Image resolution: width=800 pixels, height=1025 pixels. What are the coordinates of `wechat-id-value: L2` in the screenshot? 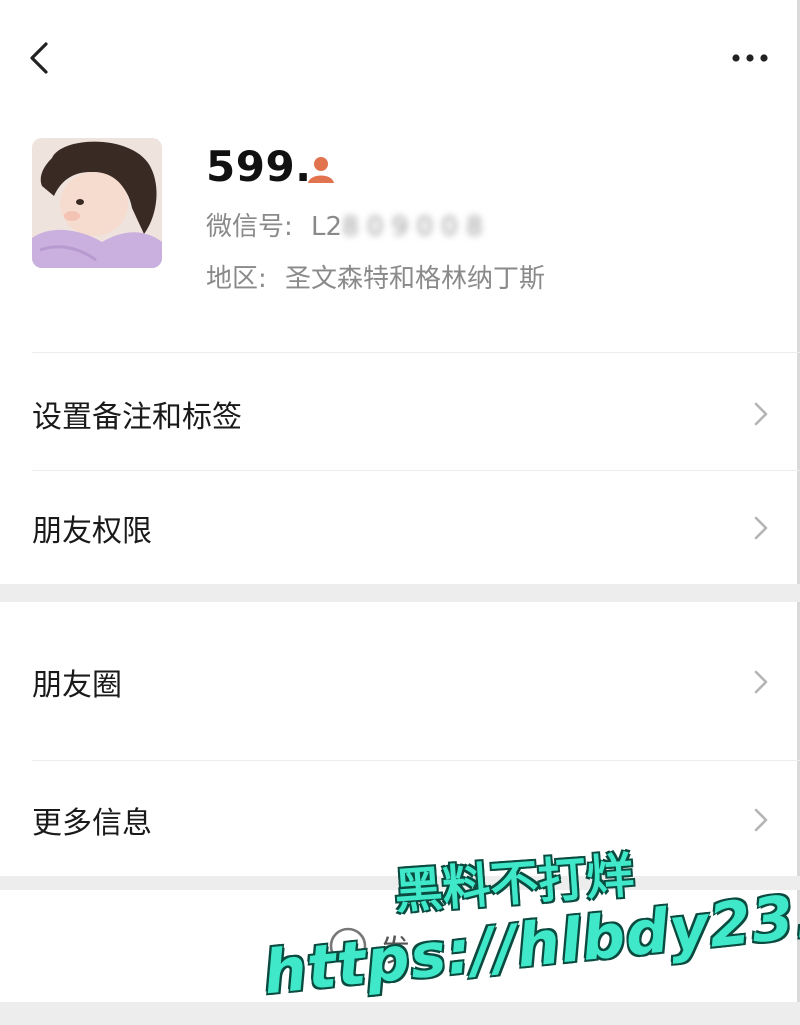 It's located at (327, 227).